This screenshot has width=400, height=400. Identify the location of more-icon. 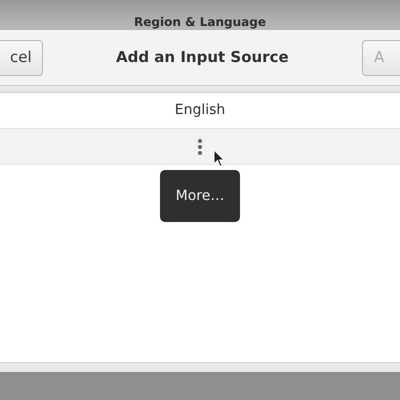
(200, 146).